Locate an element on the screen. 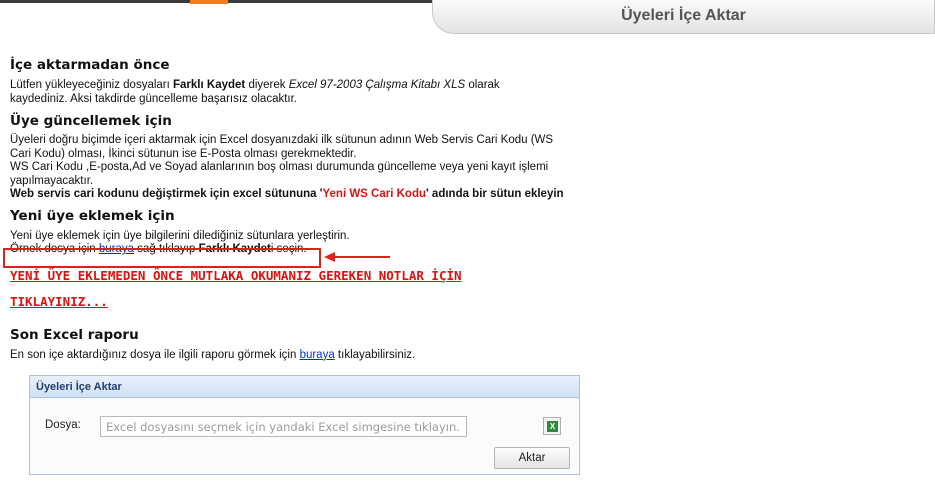 The image size is (935, 498). highlight-box is located at coordinates (162, 258).